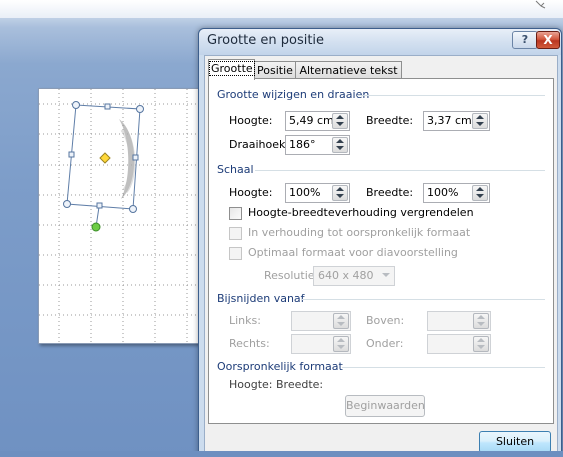 Image resolution: width=563 pixels, height=457 pixels. I want to click on height-label: Hoogte:, so click(251, 120).